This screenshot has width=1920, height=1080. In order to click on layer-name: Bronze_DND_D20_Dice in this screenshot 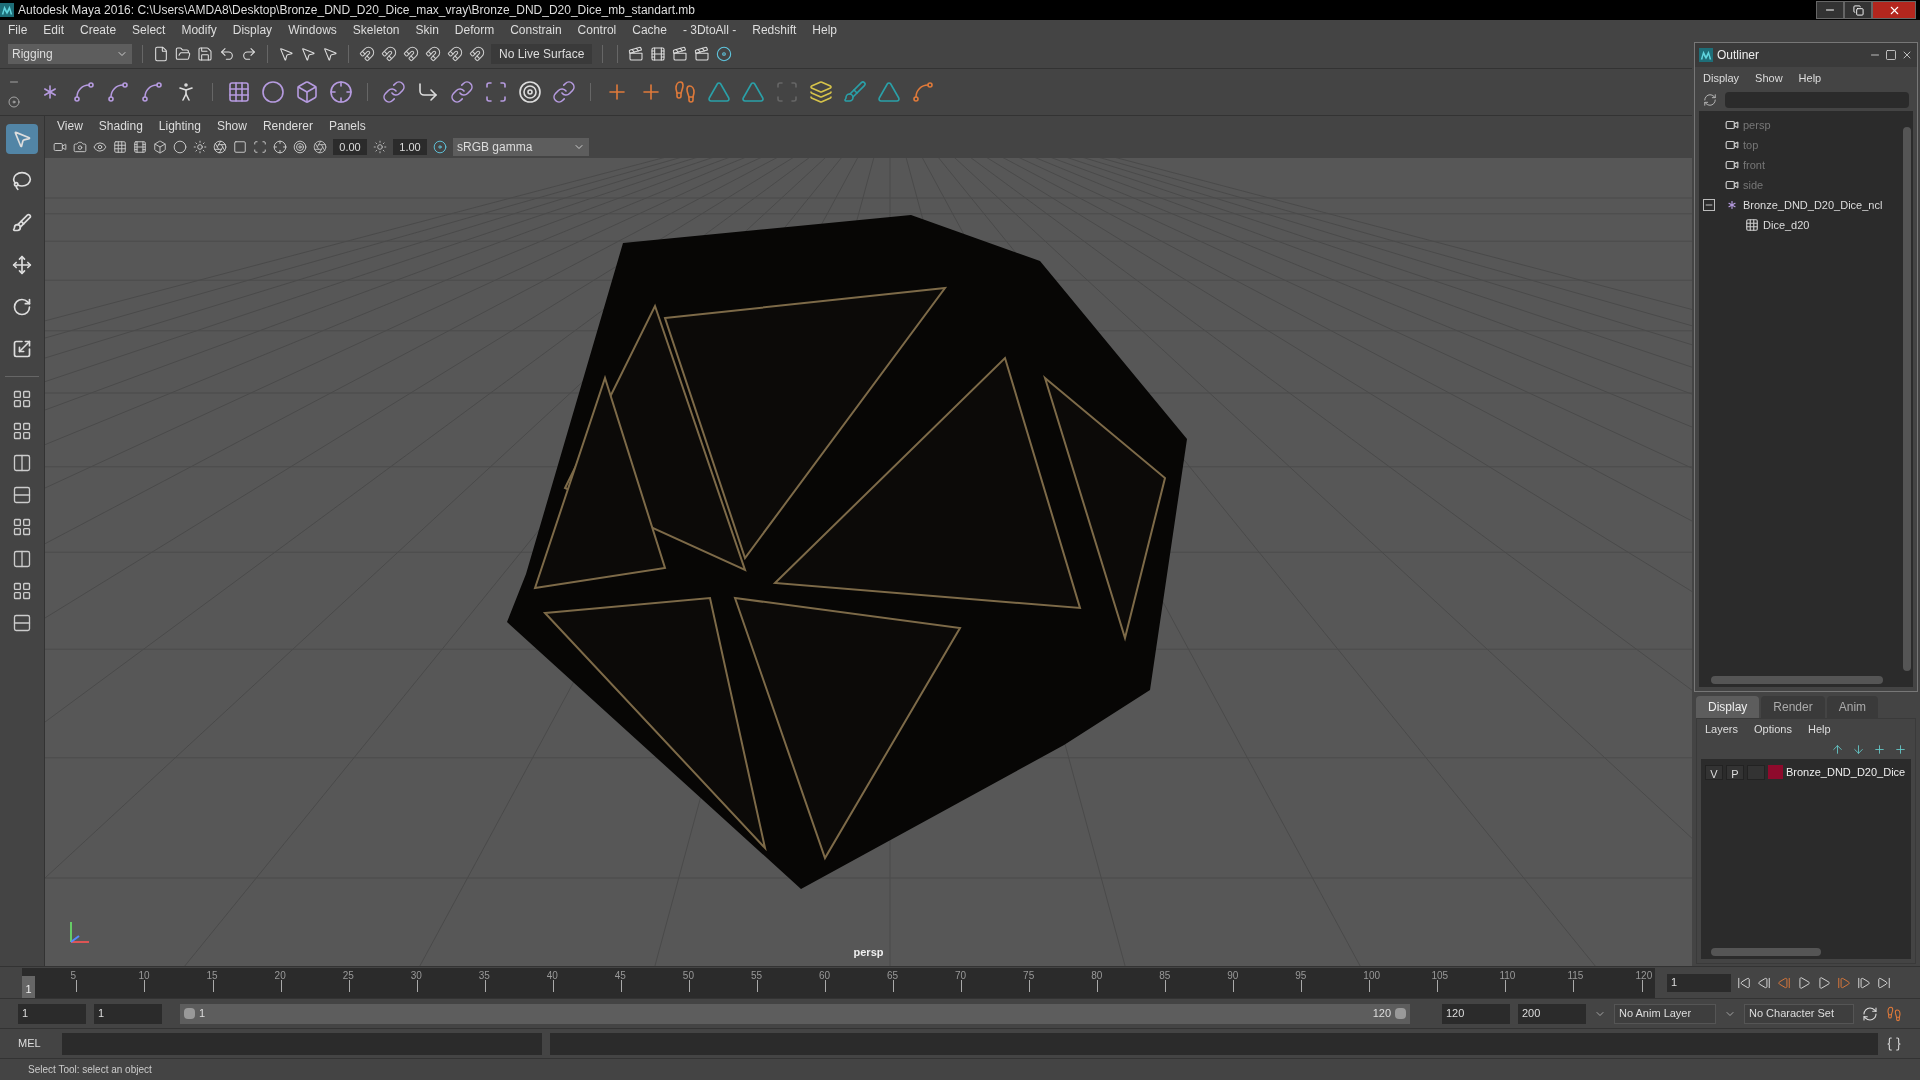, I will do `click(1846, 772)`.